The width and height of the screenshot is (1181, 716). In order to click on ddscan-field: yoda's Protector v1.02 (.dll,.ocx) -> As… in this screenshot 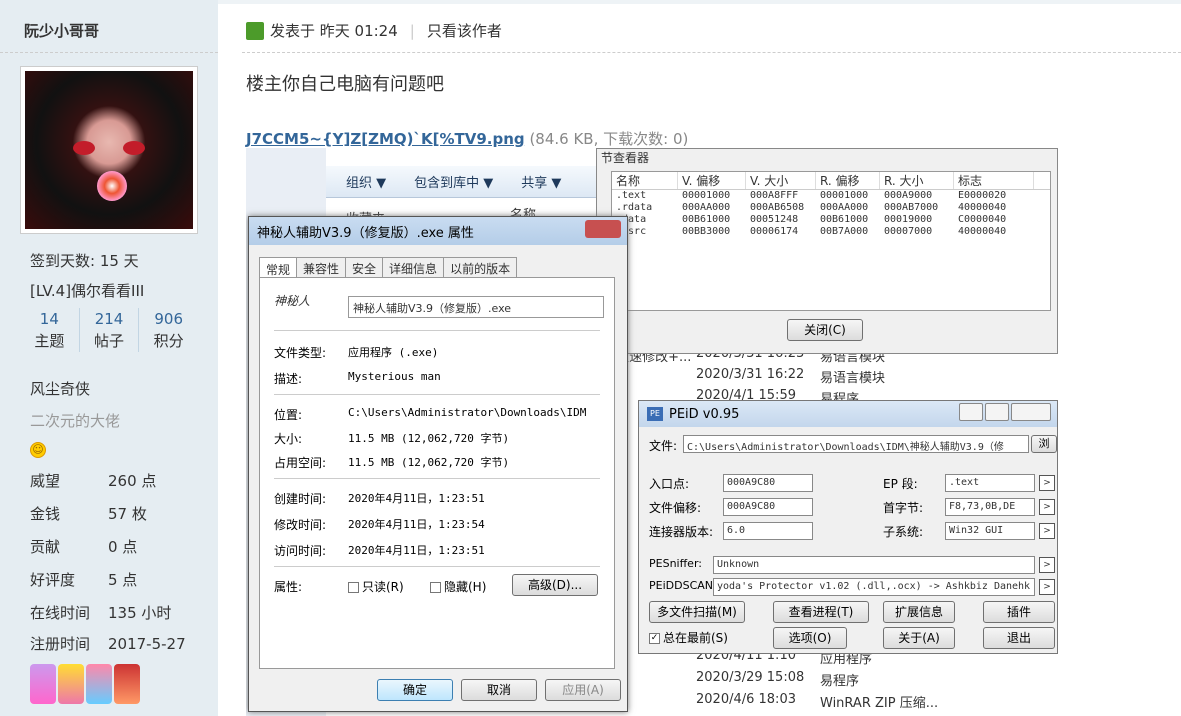, I will do `click(874, 587)`.